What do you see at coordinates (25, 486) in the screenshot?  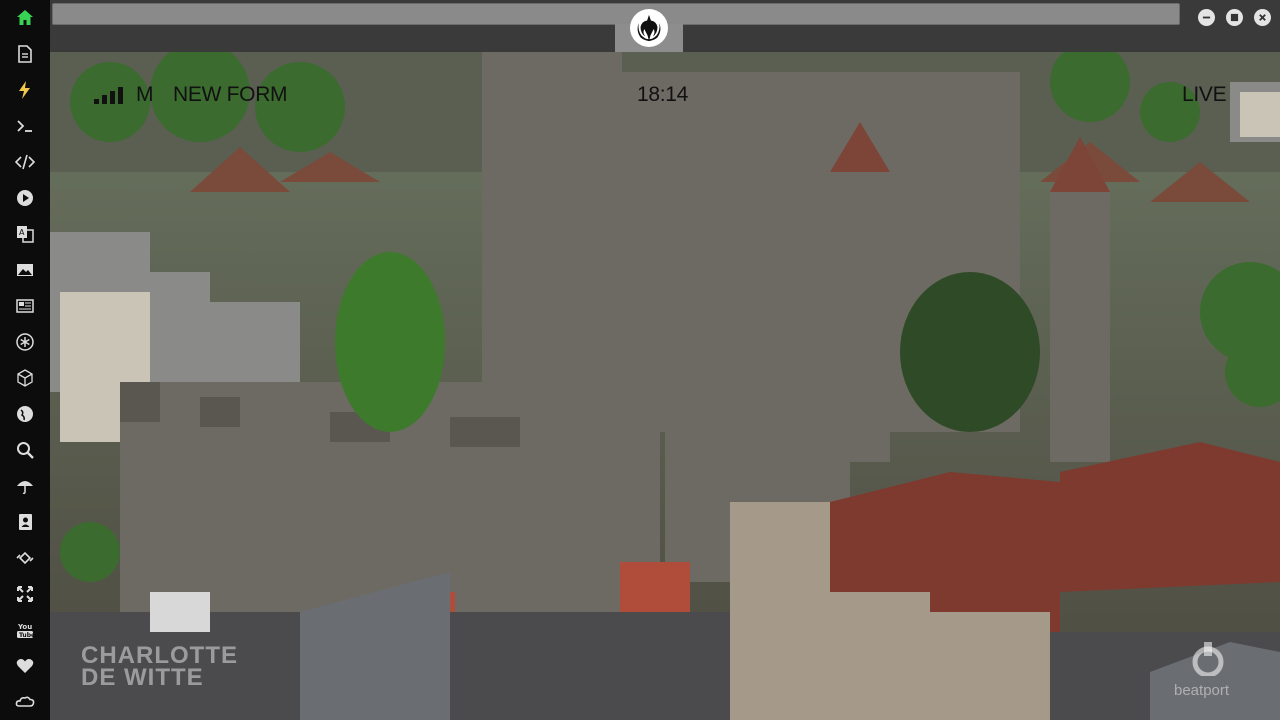 I see `umbrella-icon` at bounding box center [25, 486].